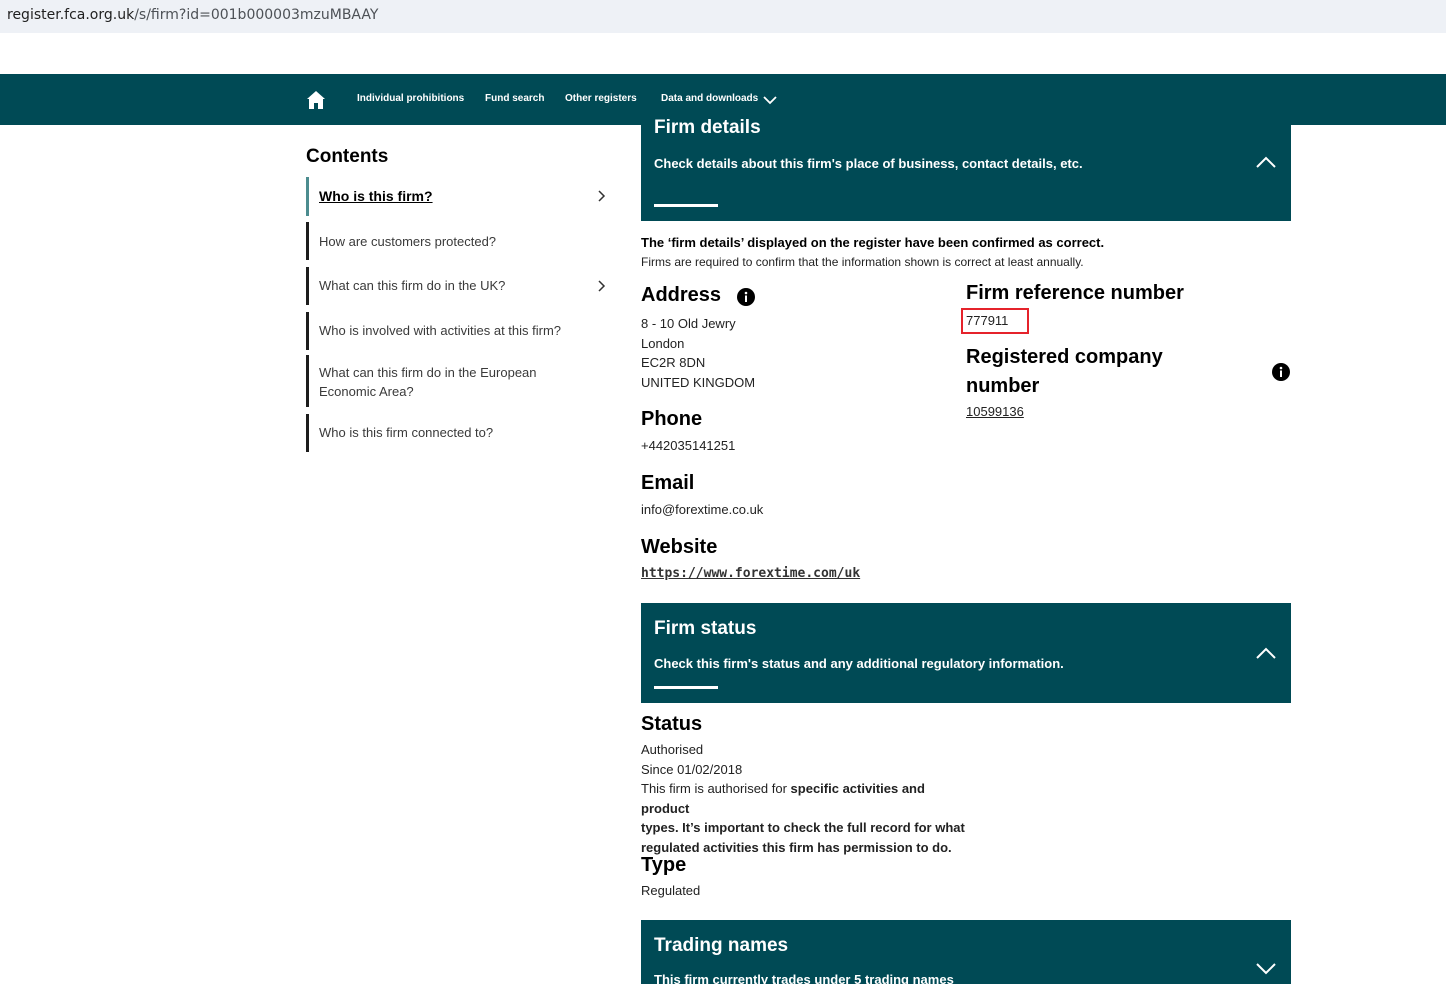 The image size is (1446, 984). I want to click on toc-item-label: How are customers protected?, so click(408, 241).